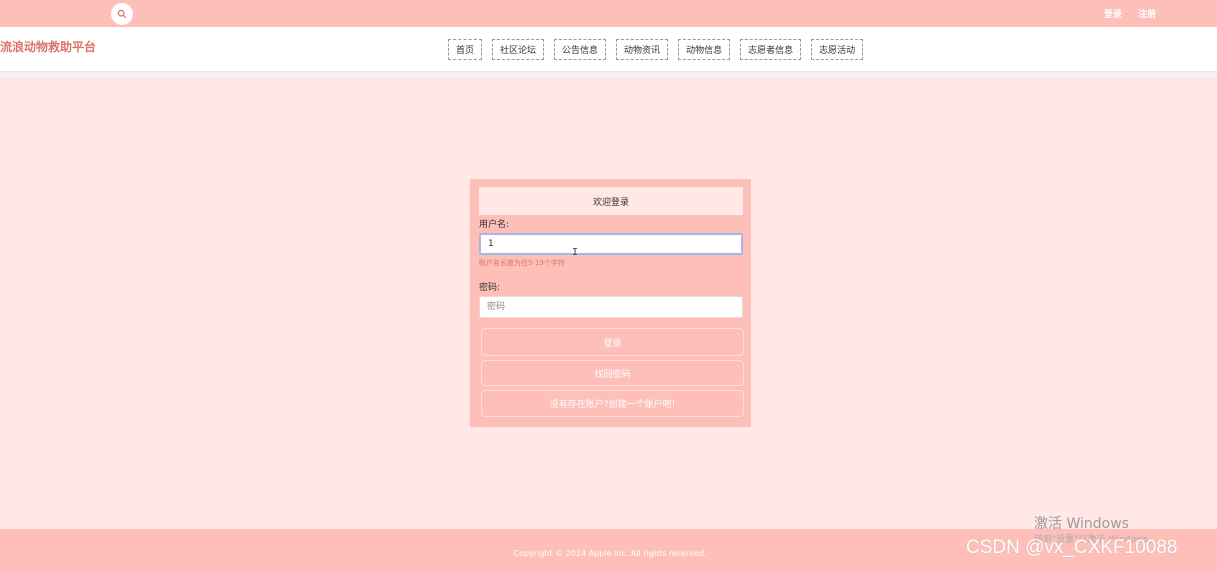 This screenshot has height=570, width=1217. Describe the element at coordinates (580, 49) in the screenshot. I see `nav-announcements: 公告信息` at that location.